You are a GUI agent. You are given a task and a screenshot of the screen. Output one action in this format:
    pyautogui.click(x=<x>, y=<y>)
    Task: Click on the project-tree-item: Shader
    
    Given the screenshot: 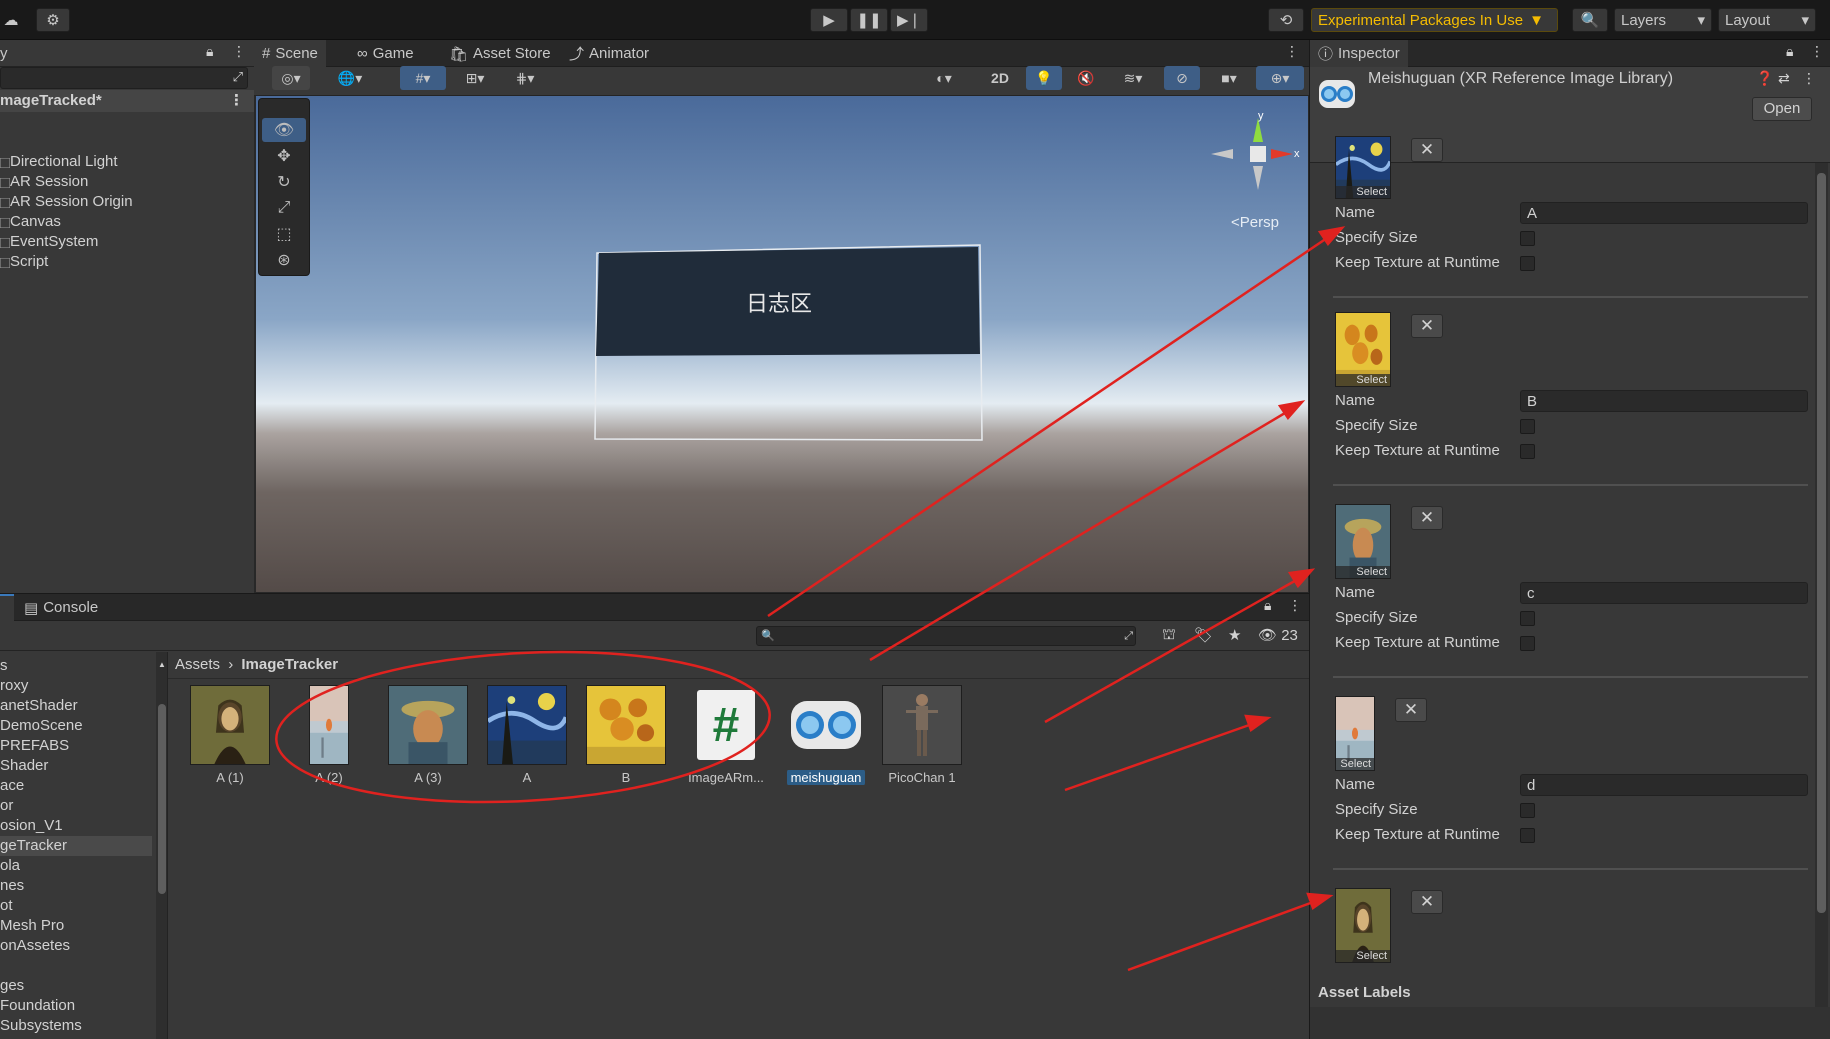 What is the action you would take?
    pyautogui.click(x=76, y=766)
    